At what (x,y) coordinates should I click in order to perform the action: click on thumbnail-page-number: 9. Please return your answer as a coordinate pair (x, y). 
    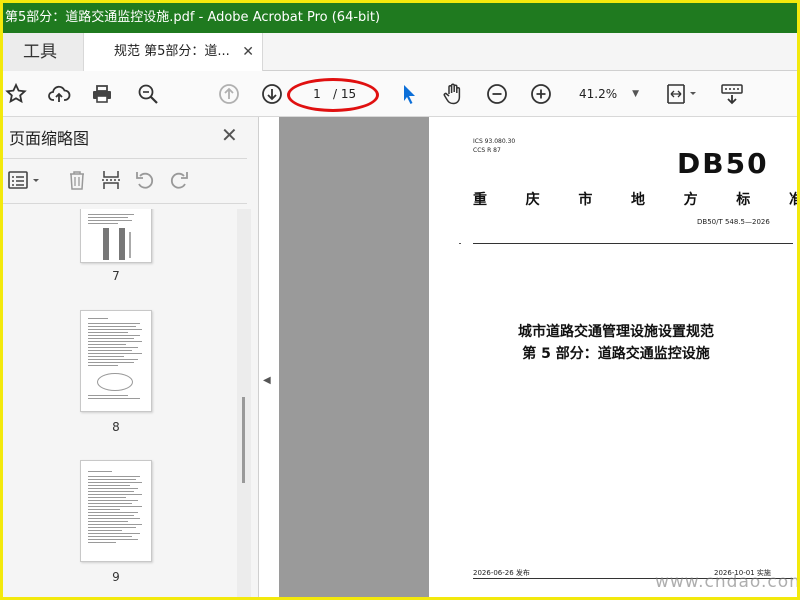
    Looking at the image, I should click on (116, 577).